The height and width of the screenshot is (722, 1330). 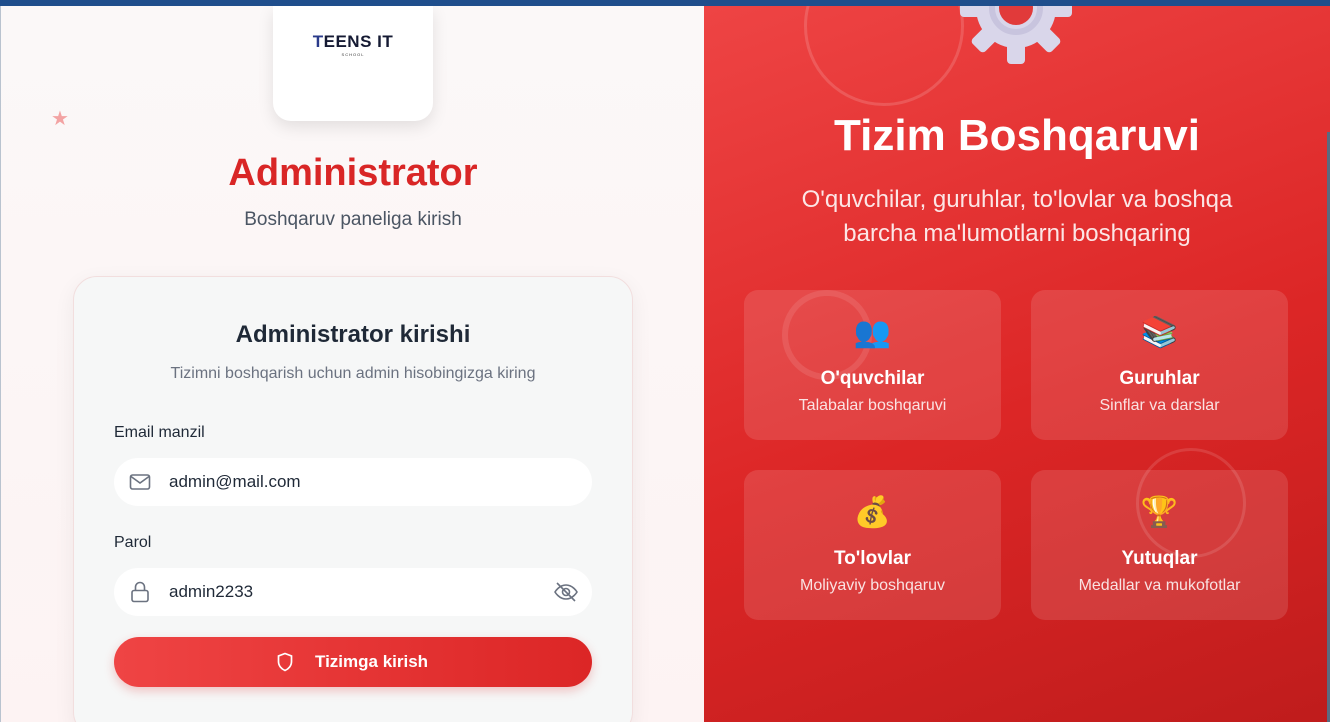 What do you see at coordinates (353, 482) in the screenshot?
I see `email-field: admin@mail.com` at bounding box center [353, 482].